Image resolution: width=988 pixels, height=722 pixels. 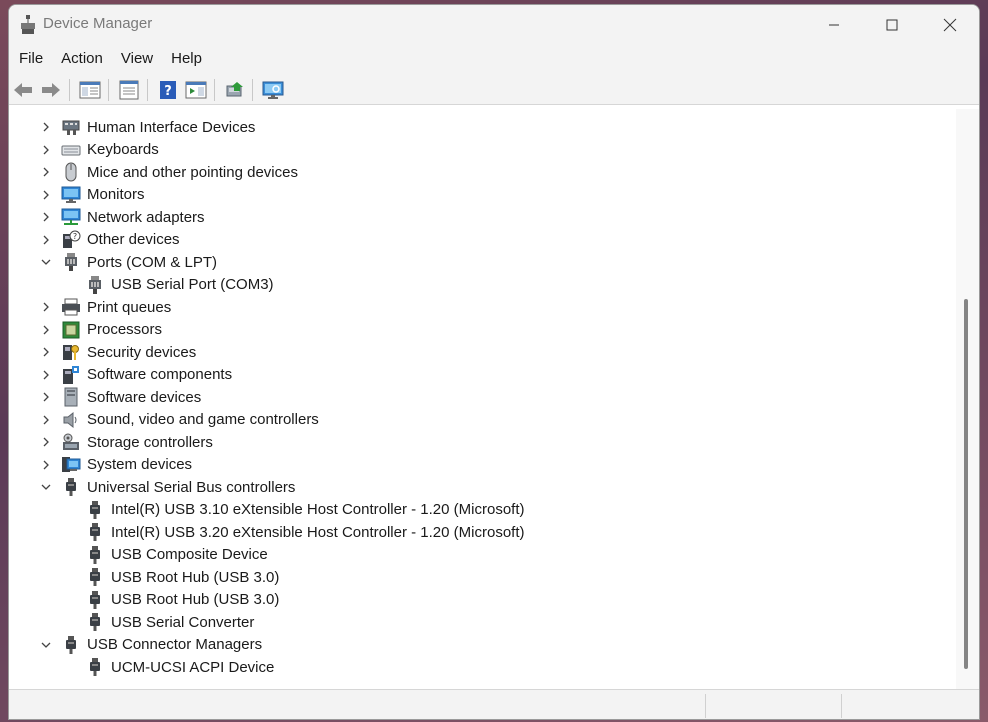 What do you see at coordinates (179, 667) in the screenshot?
I see `tree-device: UCM-UCSI ACPI Device` at bounding box center [179, 667].